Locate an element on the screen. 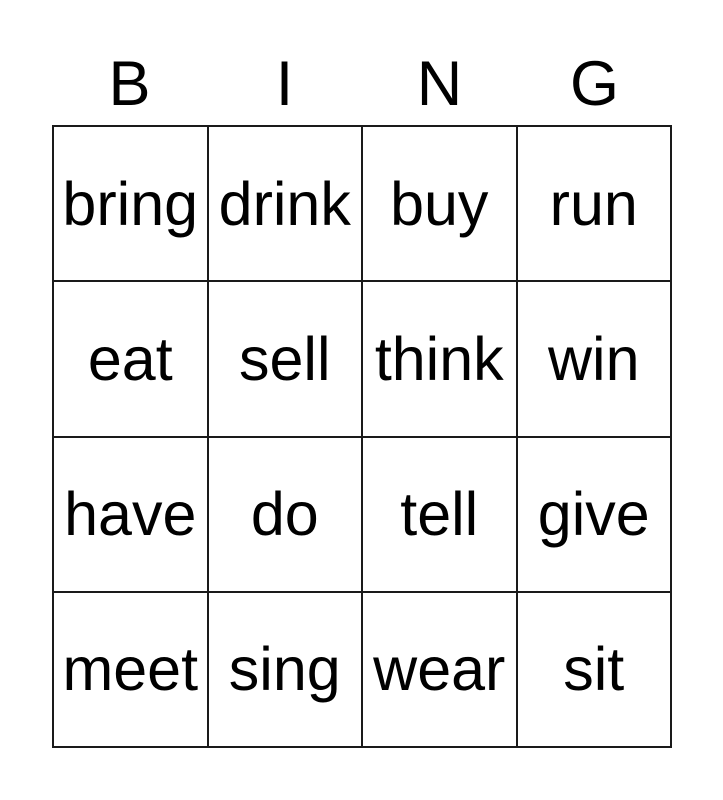 This screenshot has width=723, height=800. bingo-cell-word: have is located at coordinates (130, 514).